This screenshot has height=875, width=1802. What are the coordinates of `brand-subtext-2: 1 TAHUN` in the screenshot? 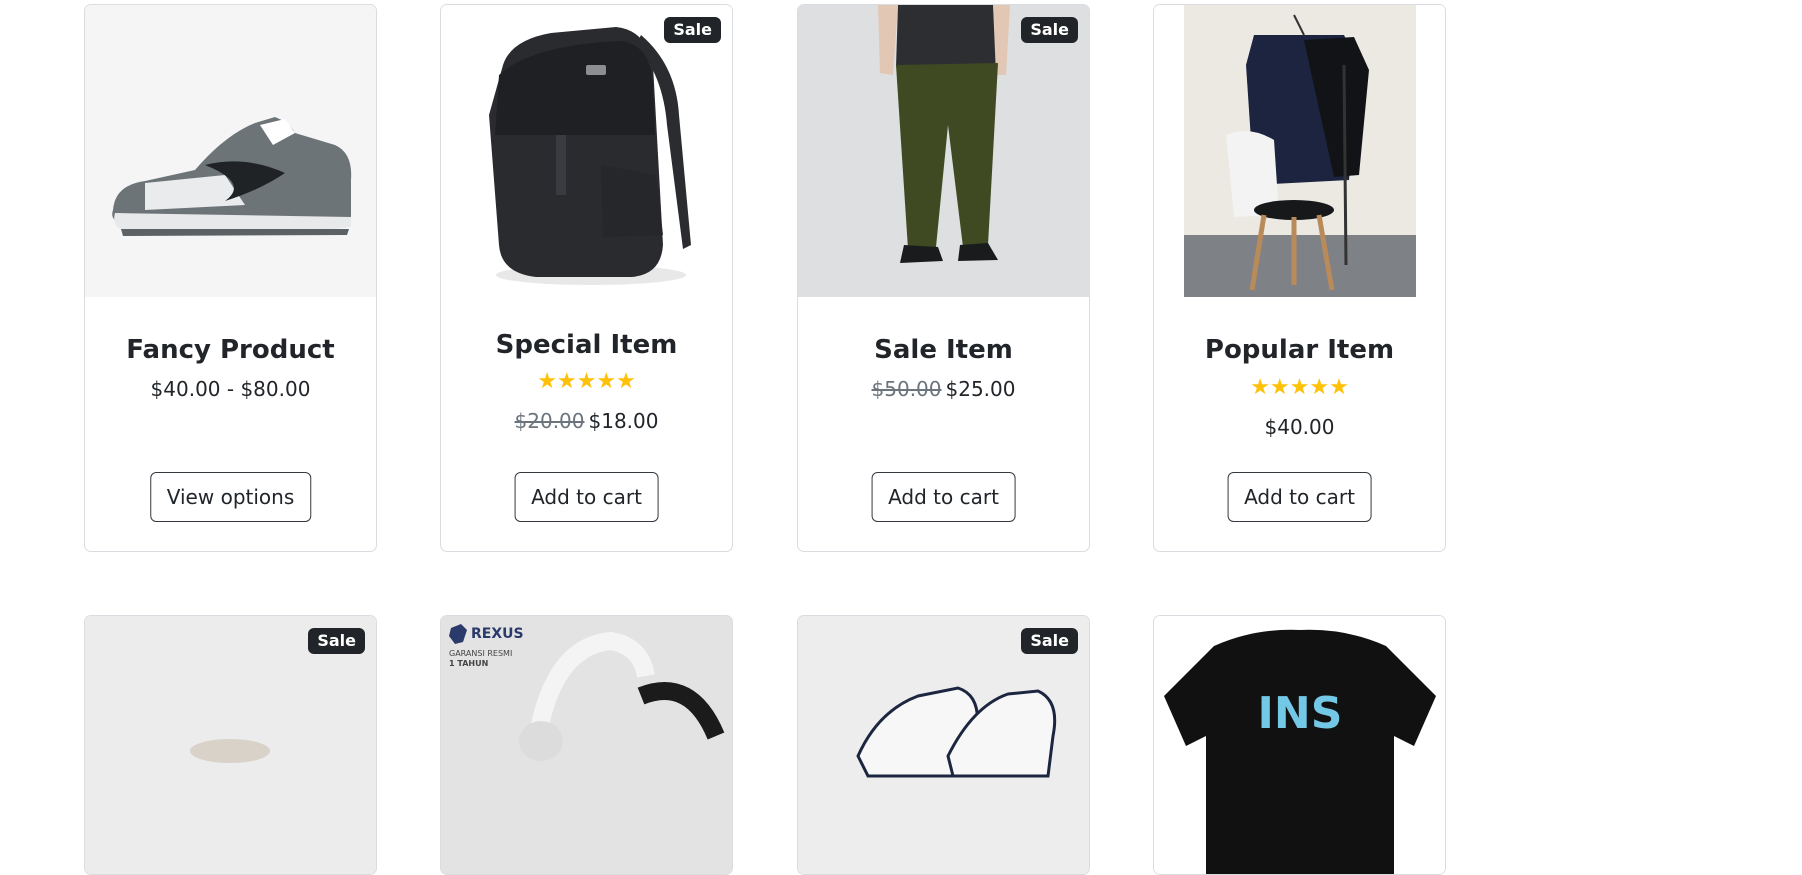 It's located at (468, 663).